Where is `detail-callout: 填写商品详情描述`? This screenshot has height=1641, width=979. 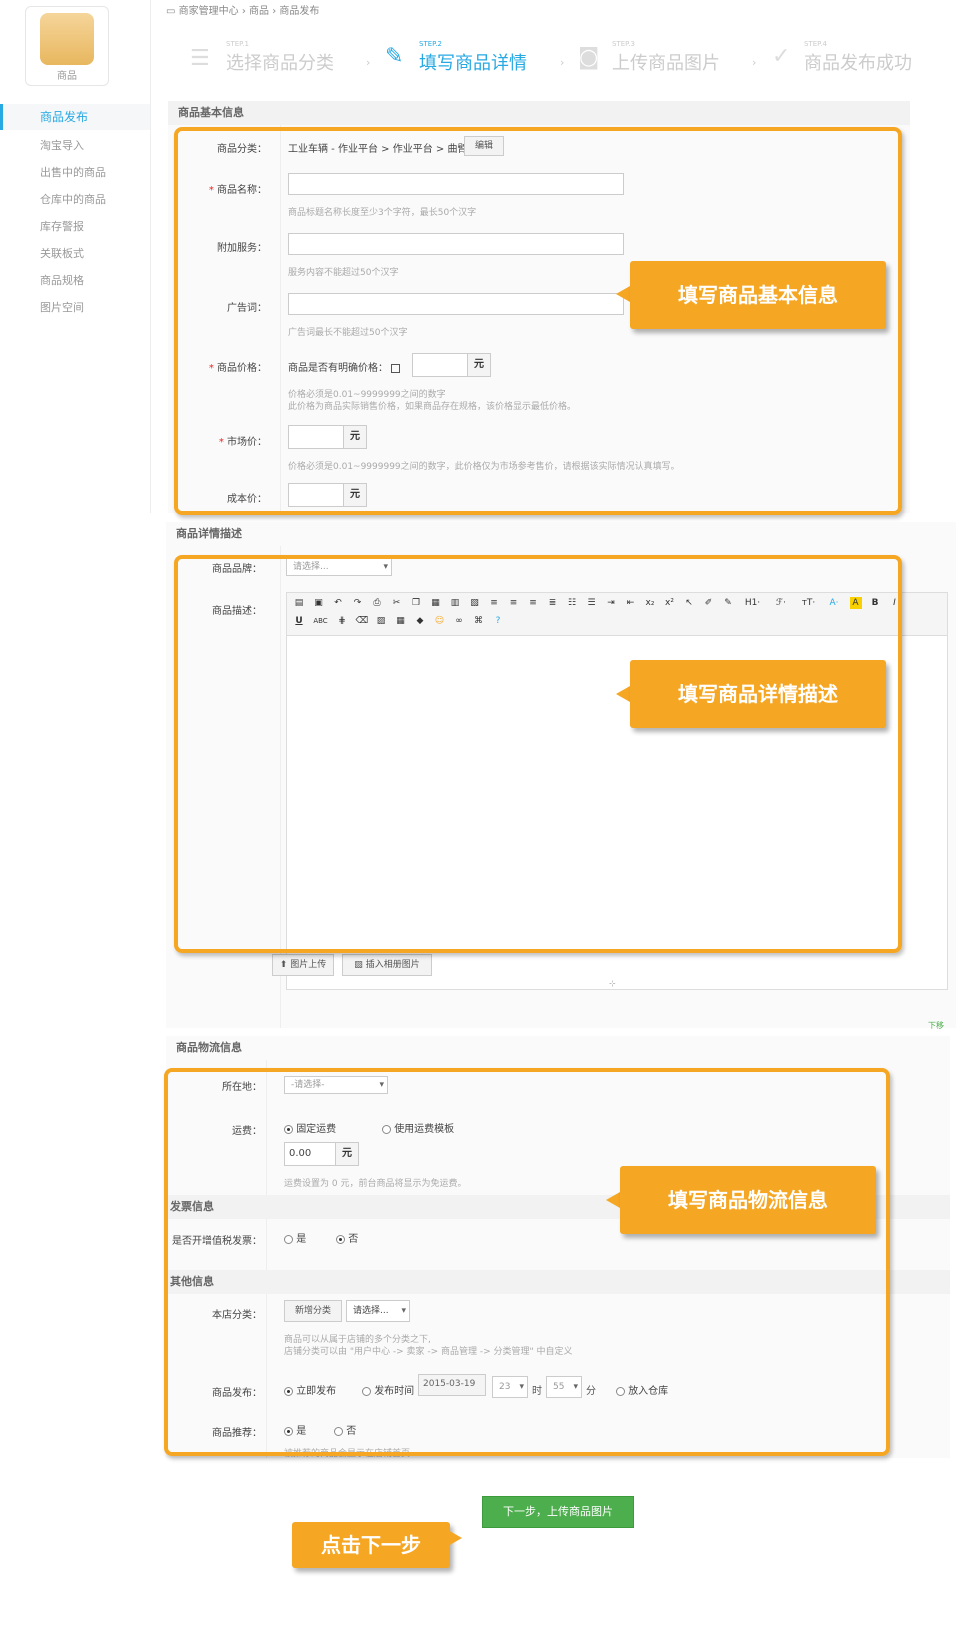 detail-callout: 填写商品详情描述 is located at coordinates (758, 694).